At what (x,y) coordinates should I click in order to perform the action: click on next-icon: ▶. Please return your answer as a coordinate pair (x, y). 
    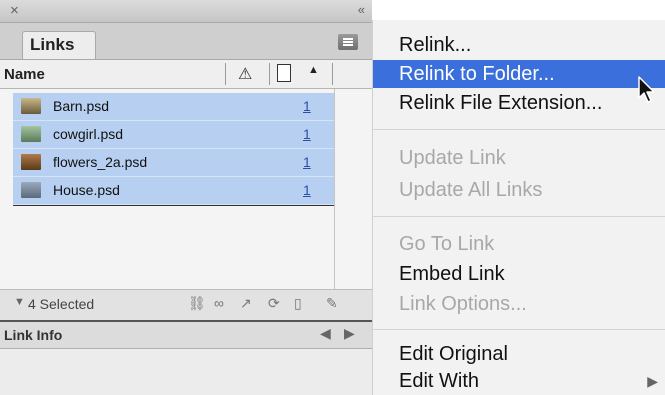
    Looking at the image, I should click on (349, 333).